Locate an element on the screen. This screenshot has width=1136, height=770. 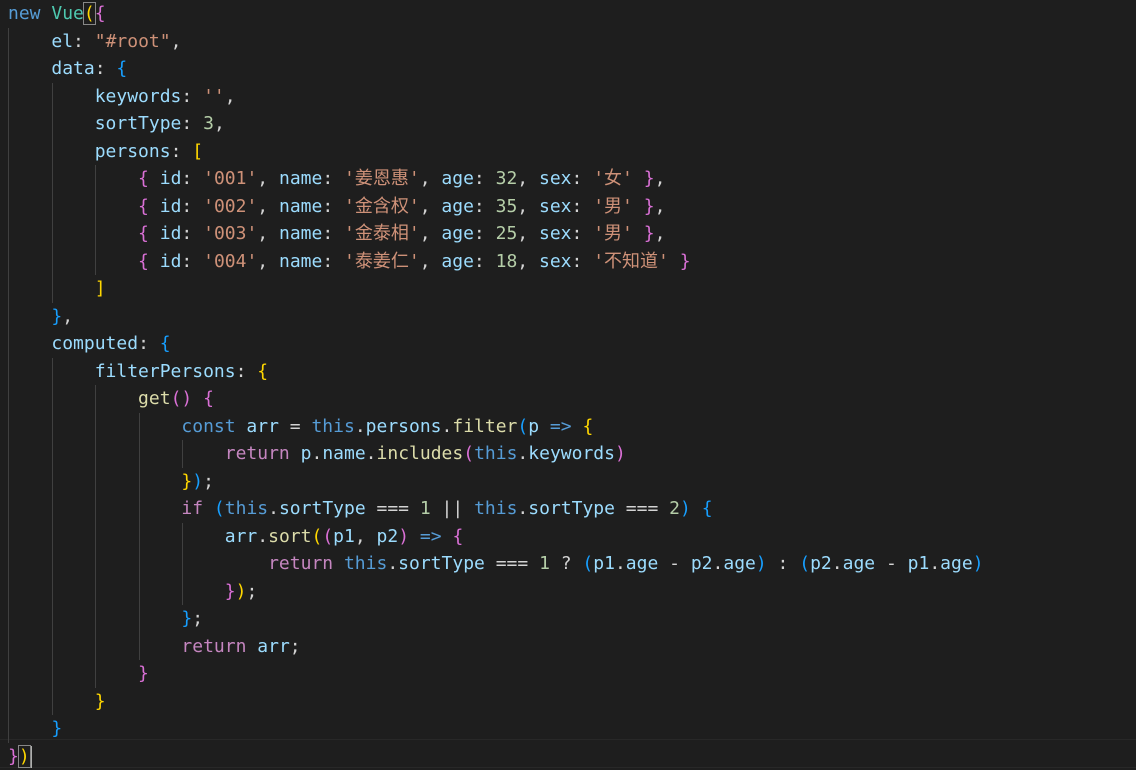
code-line: computed: { is located at coordinates (89, 343).